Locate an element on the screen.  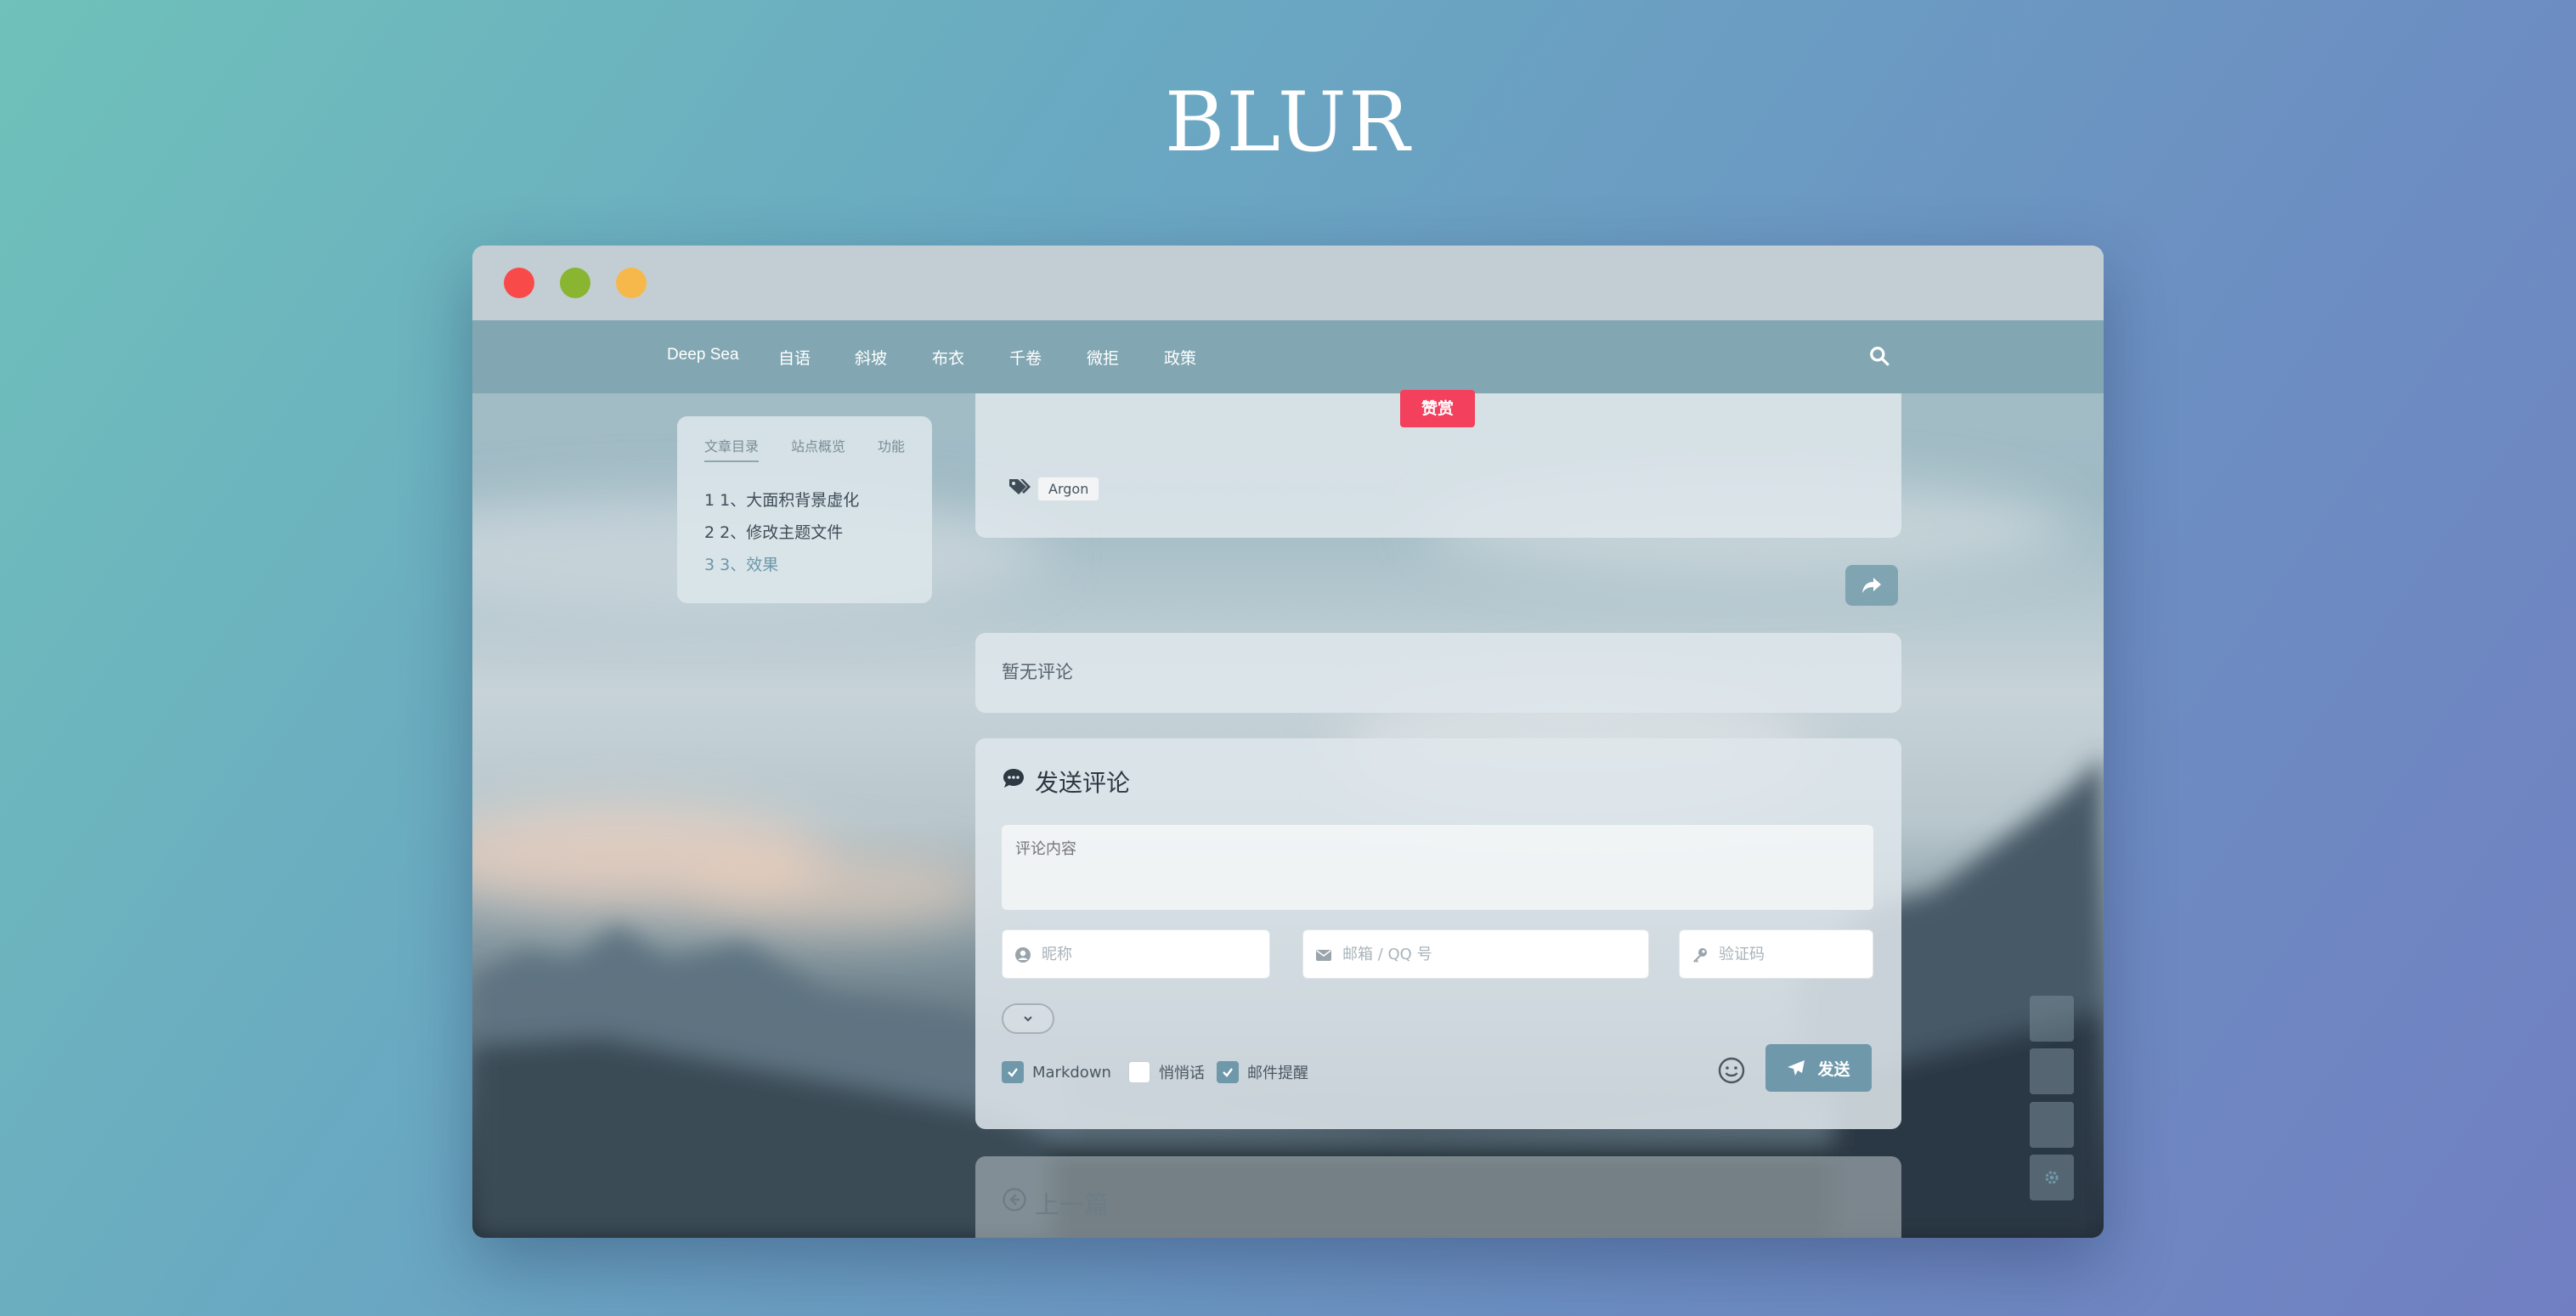
comment-content-input is located at coordinates (1437, 868).